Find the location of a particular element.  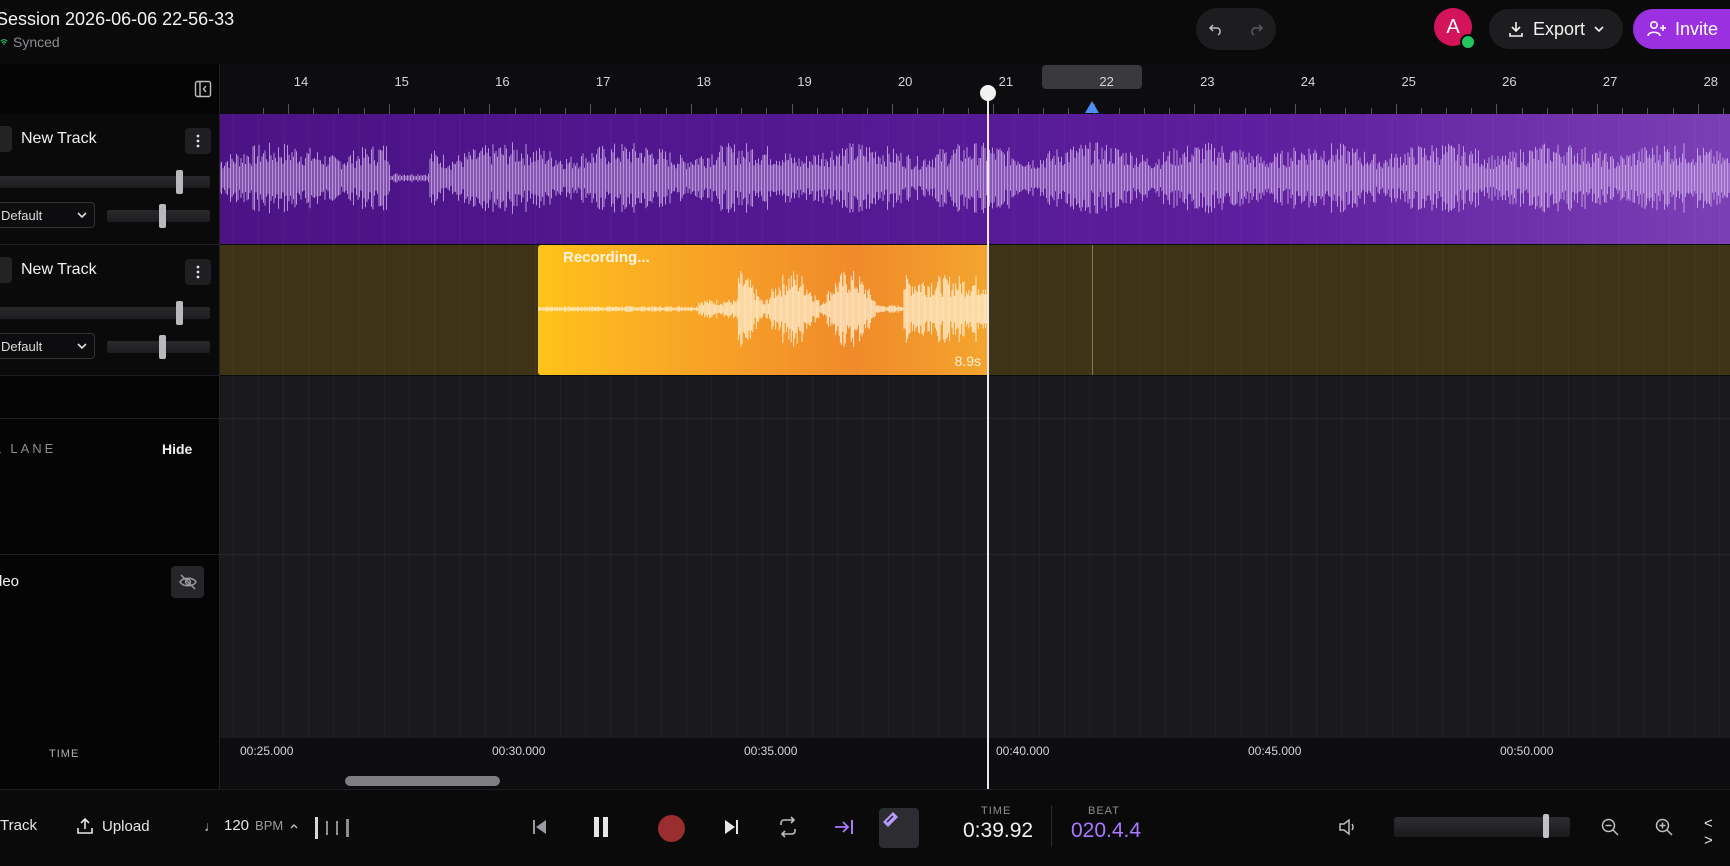

video-visibility-button is located at coordinates (187, 582).